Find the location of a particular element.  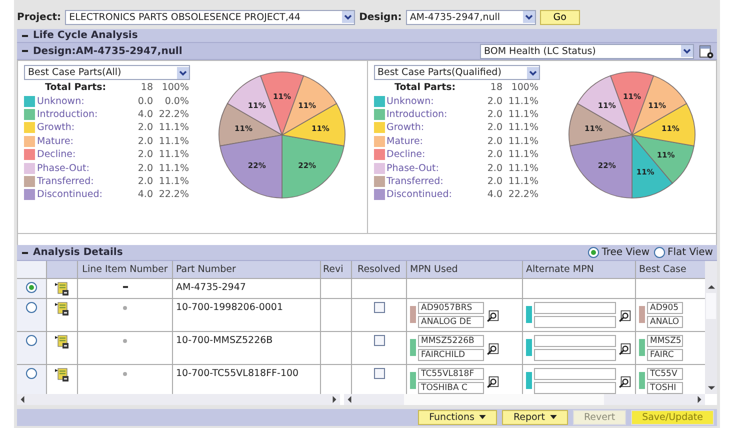

legend-label: Discontinued: is located at coordinates (419, 194).